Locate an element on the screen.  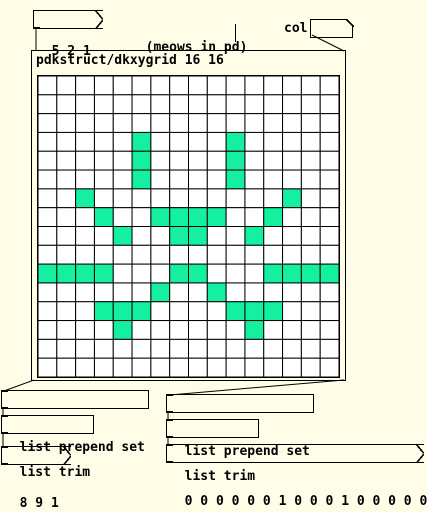
left-output-msg: 8 9 1 is located at coordinates (36, 478).